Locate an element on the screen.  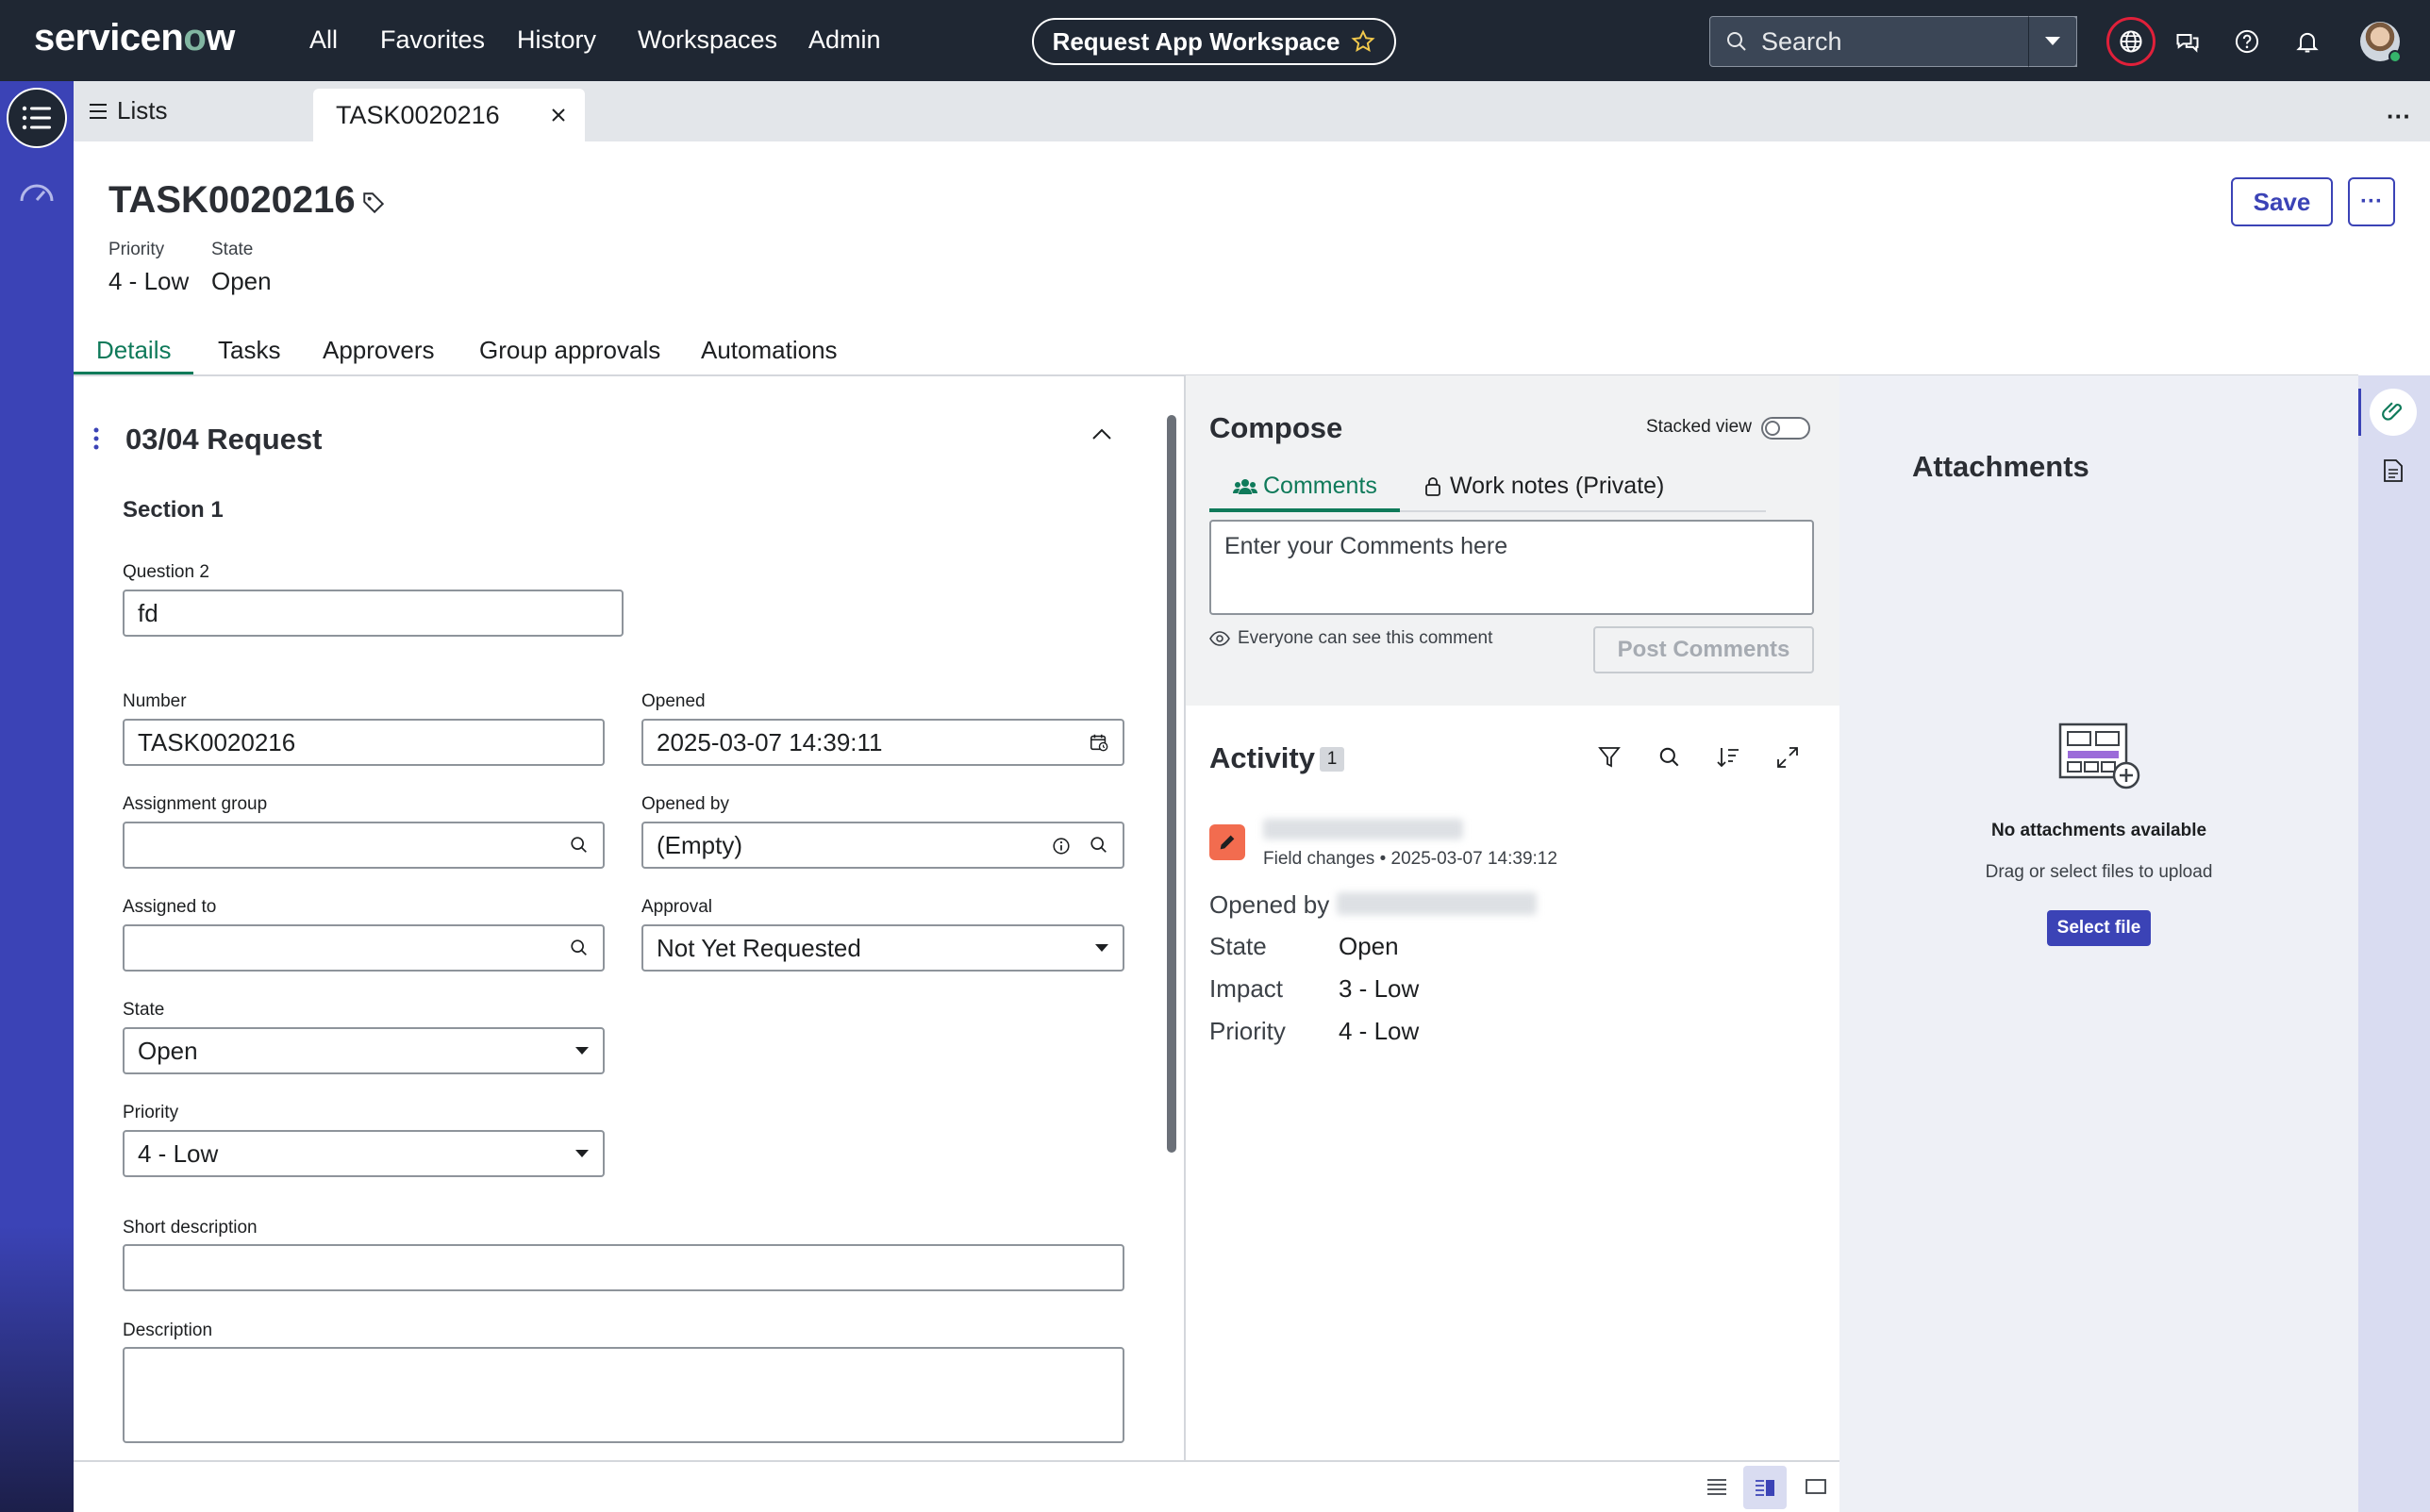
form-scrollbar is located at coordinates (1171, 784).